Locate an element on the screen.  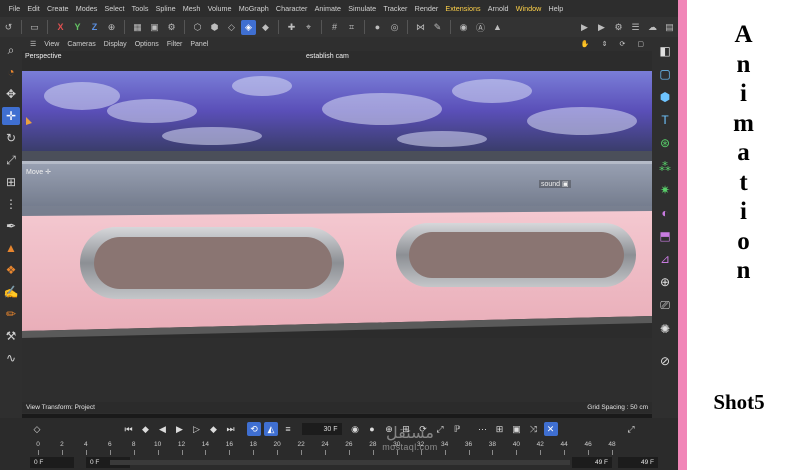
polygons-mode-icon: ◇ is located at coordinates (231, 27).